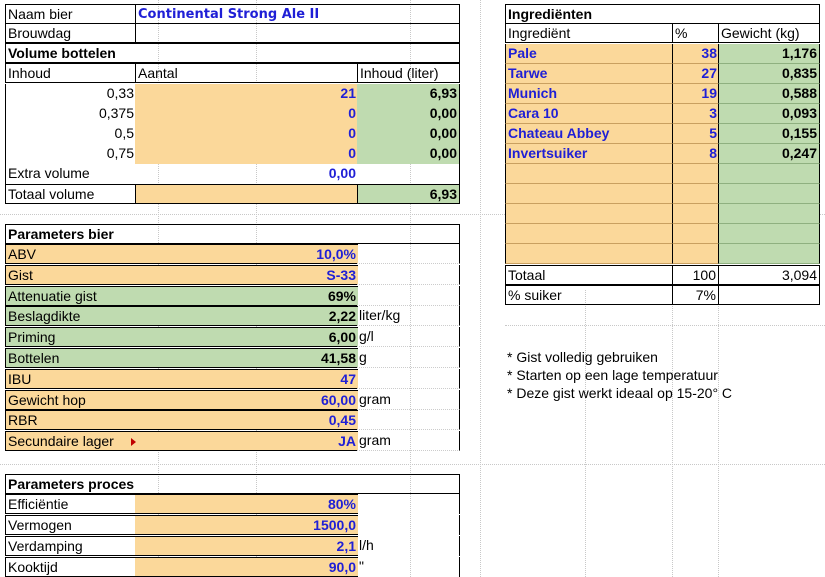  I want to click on col-inhoud-header: Inhoud, so click(70, 73).